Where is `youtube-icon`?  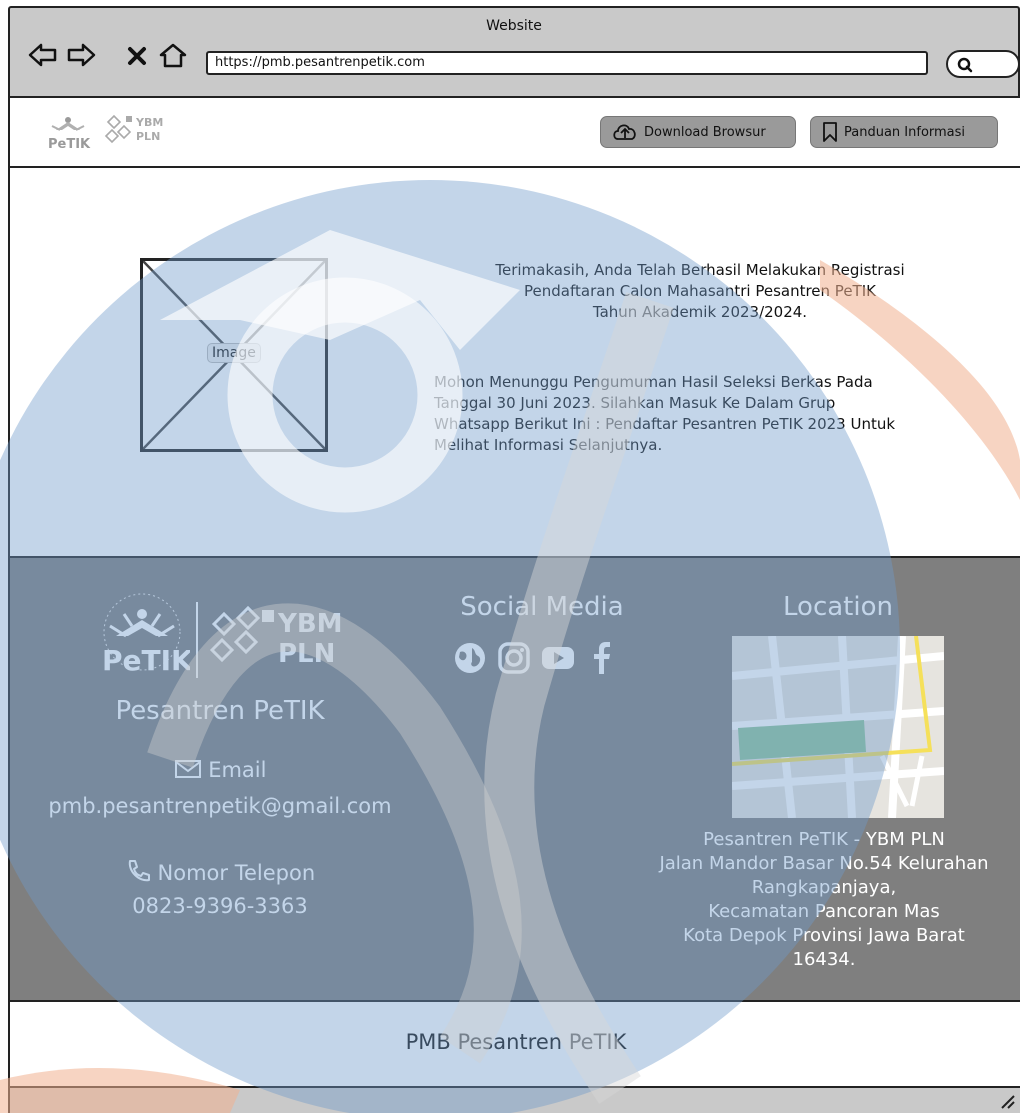 youtube-icon is located at coordinates (558, 658).